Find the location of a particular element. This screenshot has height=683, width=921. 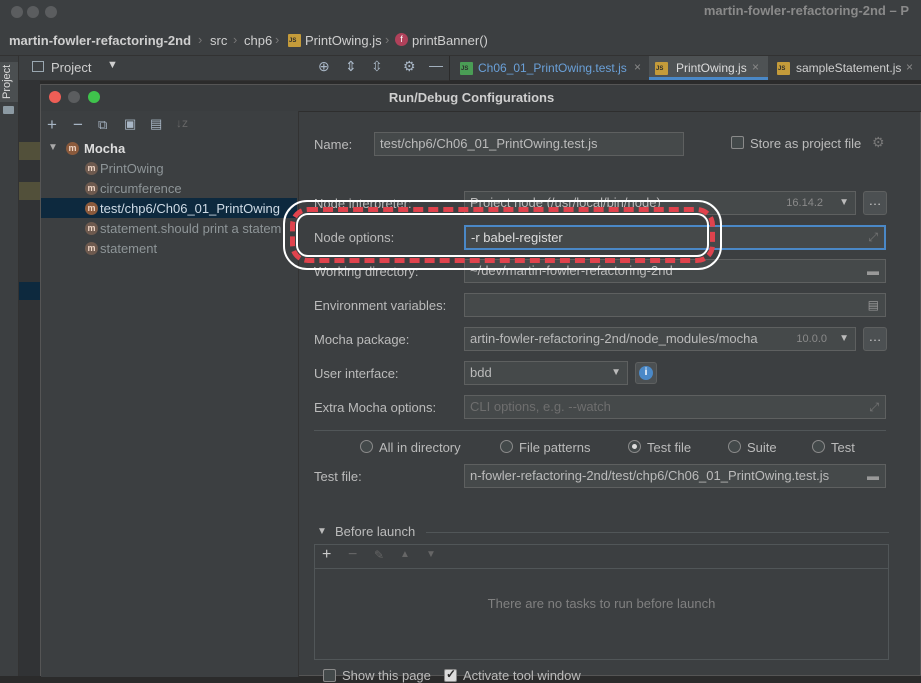

no-tasks-text: There are no tasks to run before launch is located at coordinates (601, 603).